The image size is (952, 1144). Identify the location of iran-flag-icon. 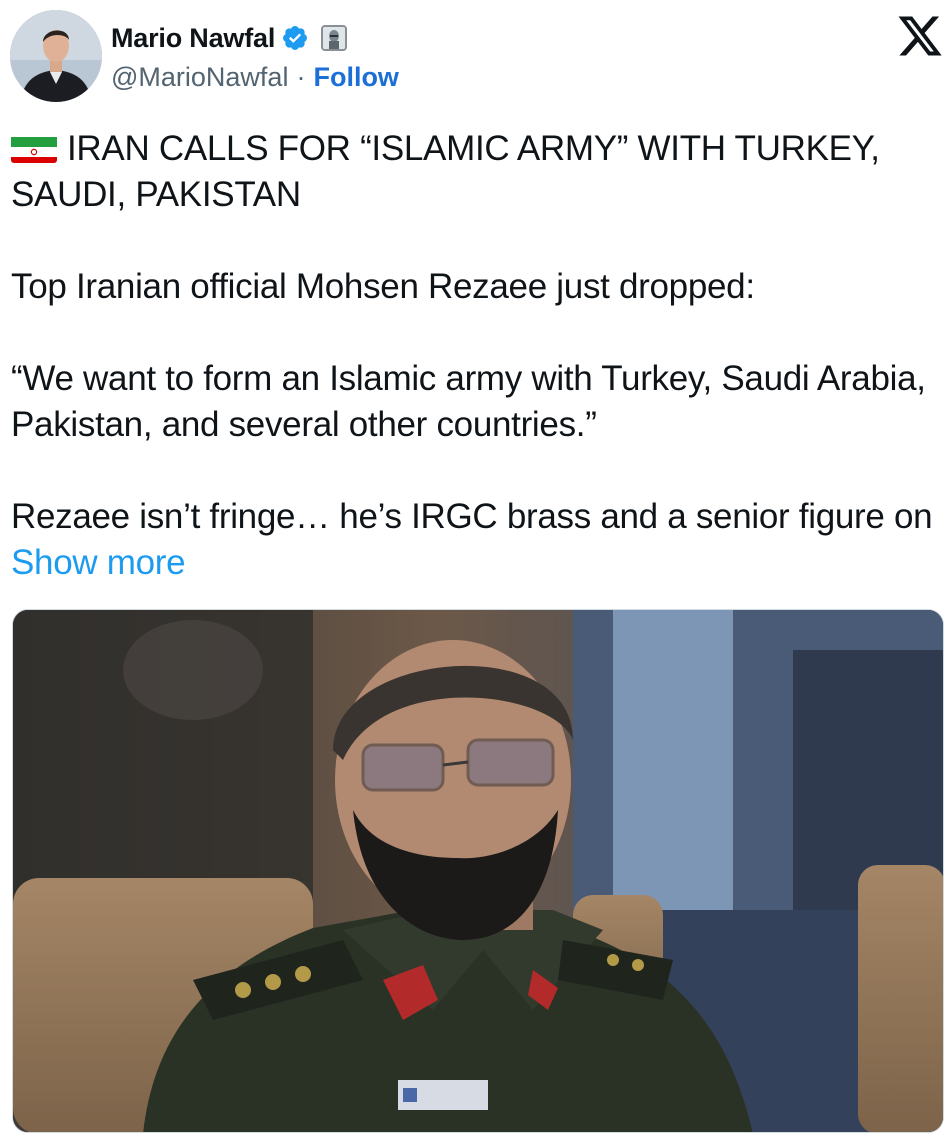
(34, 148).